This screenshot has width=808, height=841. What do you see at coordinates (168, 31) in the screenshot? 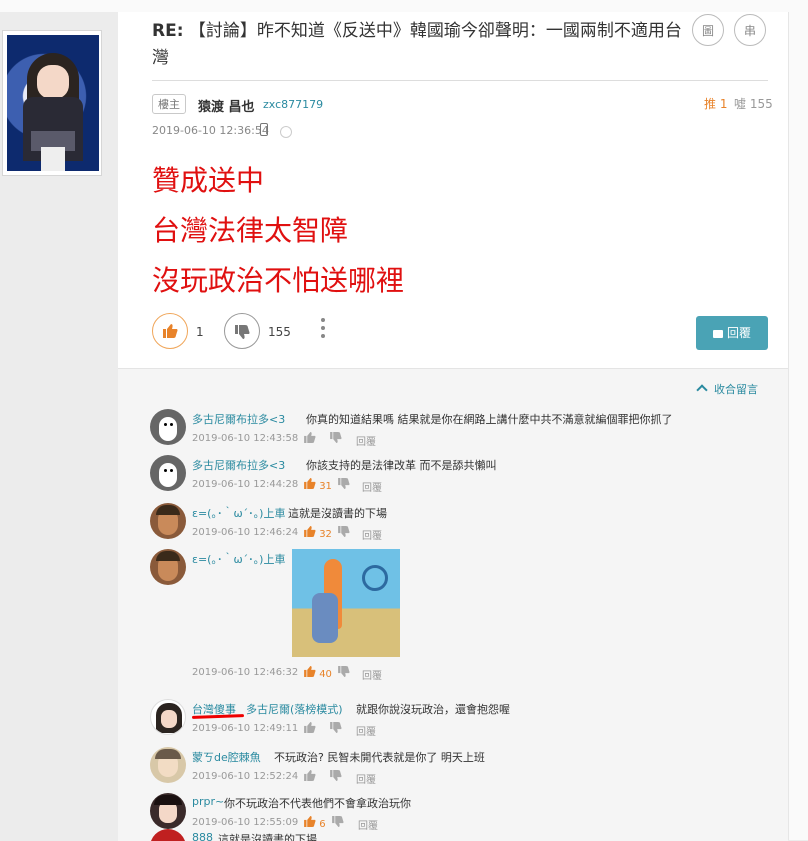
I see `title-prefix: RE:` at bounding box center [168, 31].